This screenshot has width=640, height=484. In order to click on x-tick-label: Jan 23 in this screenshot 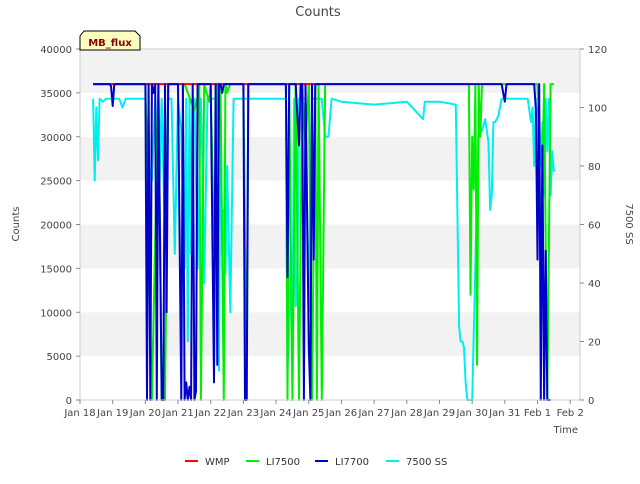, I will do `click(243, 413)`.